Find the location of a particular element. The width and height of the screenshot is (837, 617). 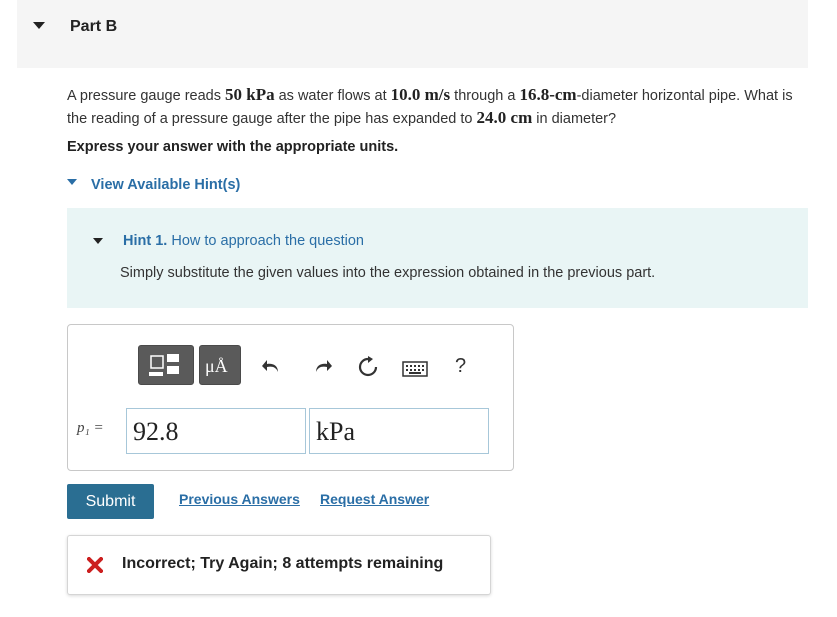

hint-title: Hint 1. How to approach the question is located at coordinates (243, 241).